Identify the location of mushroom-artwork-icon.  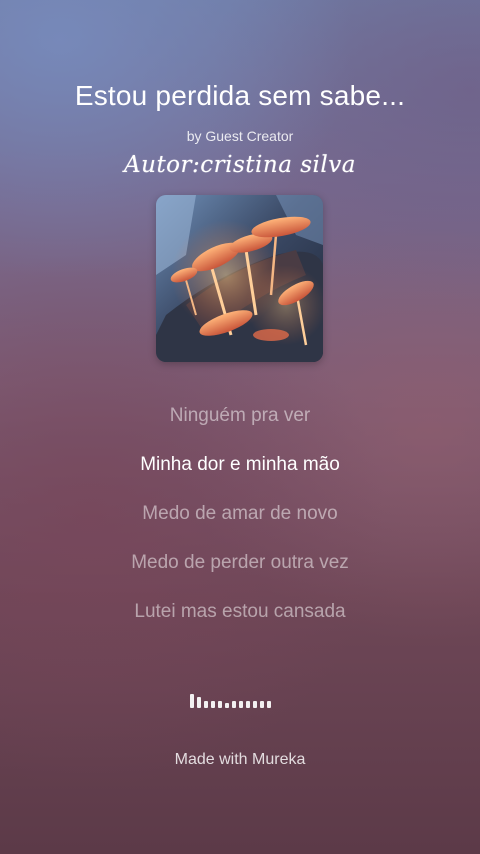
(239, 278).